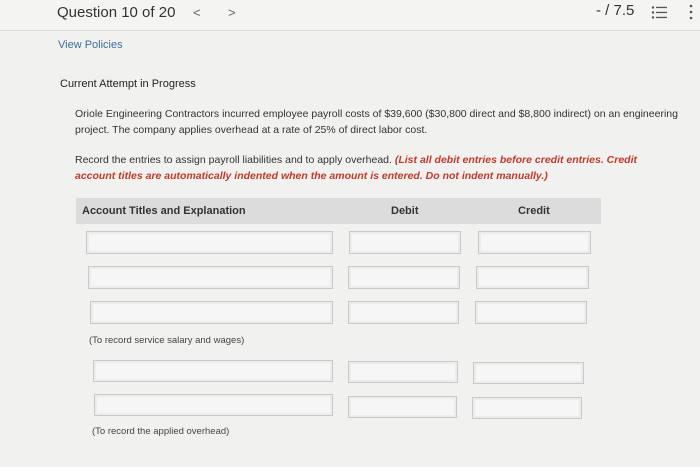  Describe the element at coordinates (691, 12) in the screenshot. I see `more-vertical-icon` at that location.